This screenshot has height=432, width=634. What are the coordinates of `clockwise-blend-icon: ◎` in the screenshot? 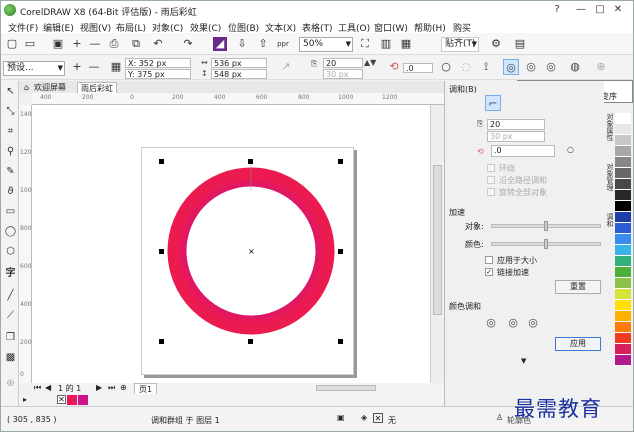 It's located at (531, 67).